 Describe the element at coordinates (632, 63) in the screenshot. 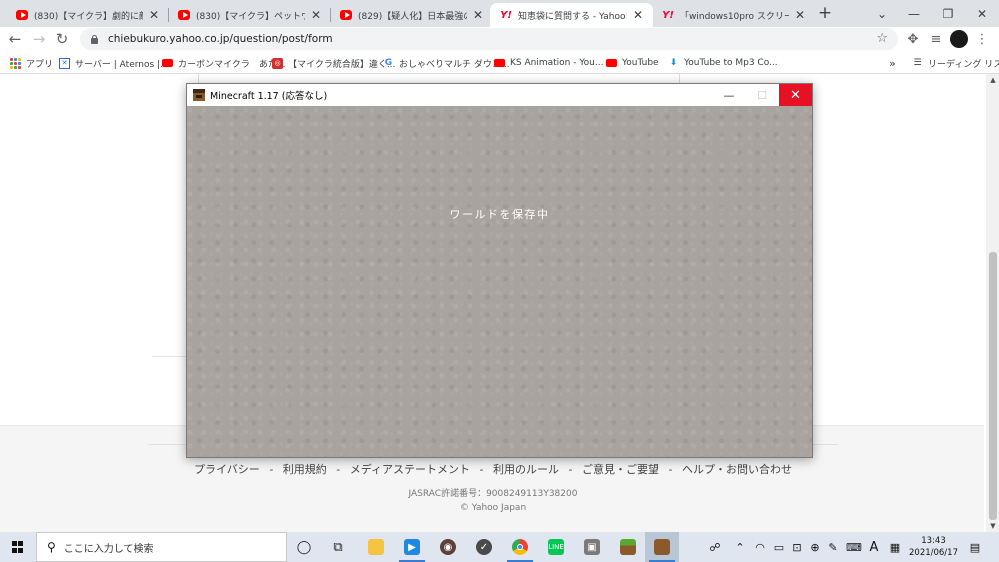

I see `bookmark-youtube: YouTube` at that location.